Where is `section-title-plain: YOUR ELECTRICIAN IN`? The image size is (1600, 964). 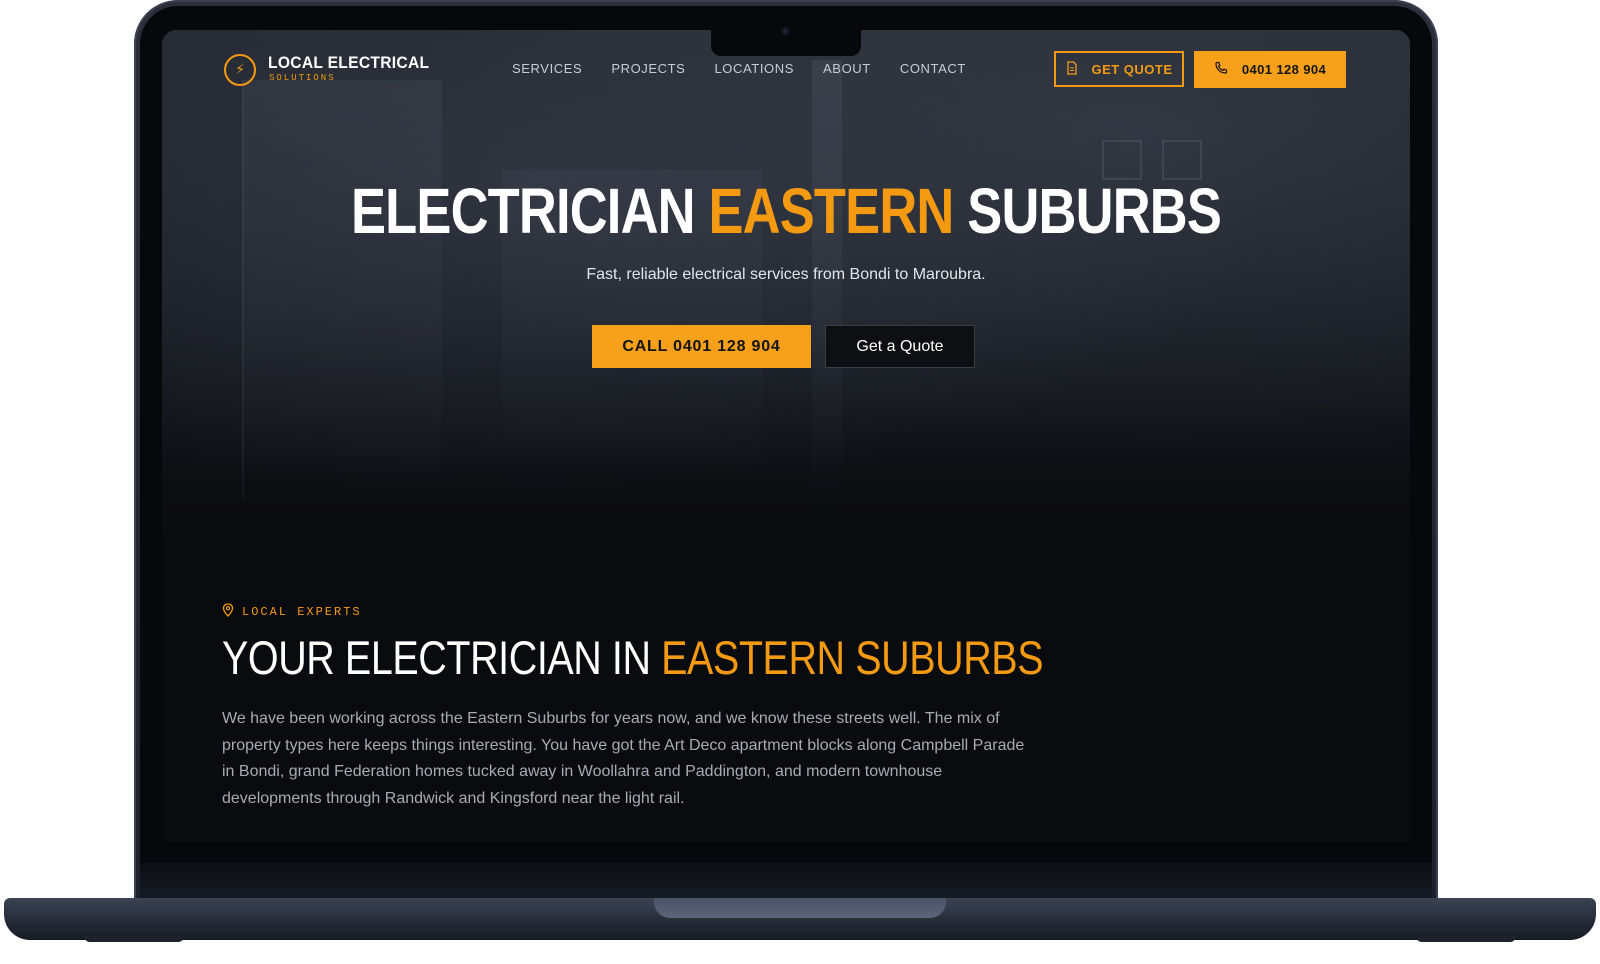
section-title-plain: YOUR ELECTRICIAN IN is located at coordinates (436, 657).